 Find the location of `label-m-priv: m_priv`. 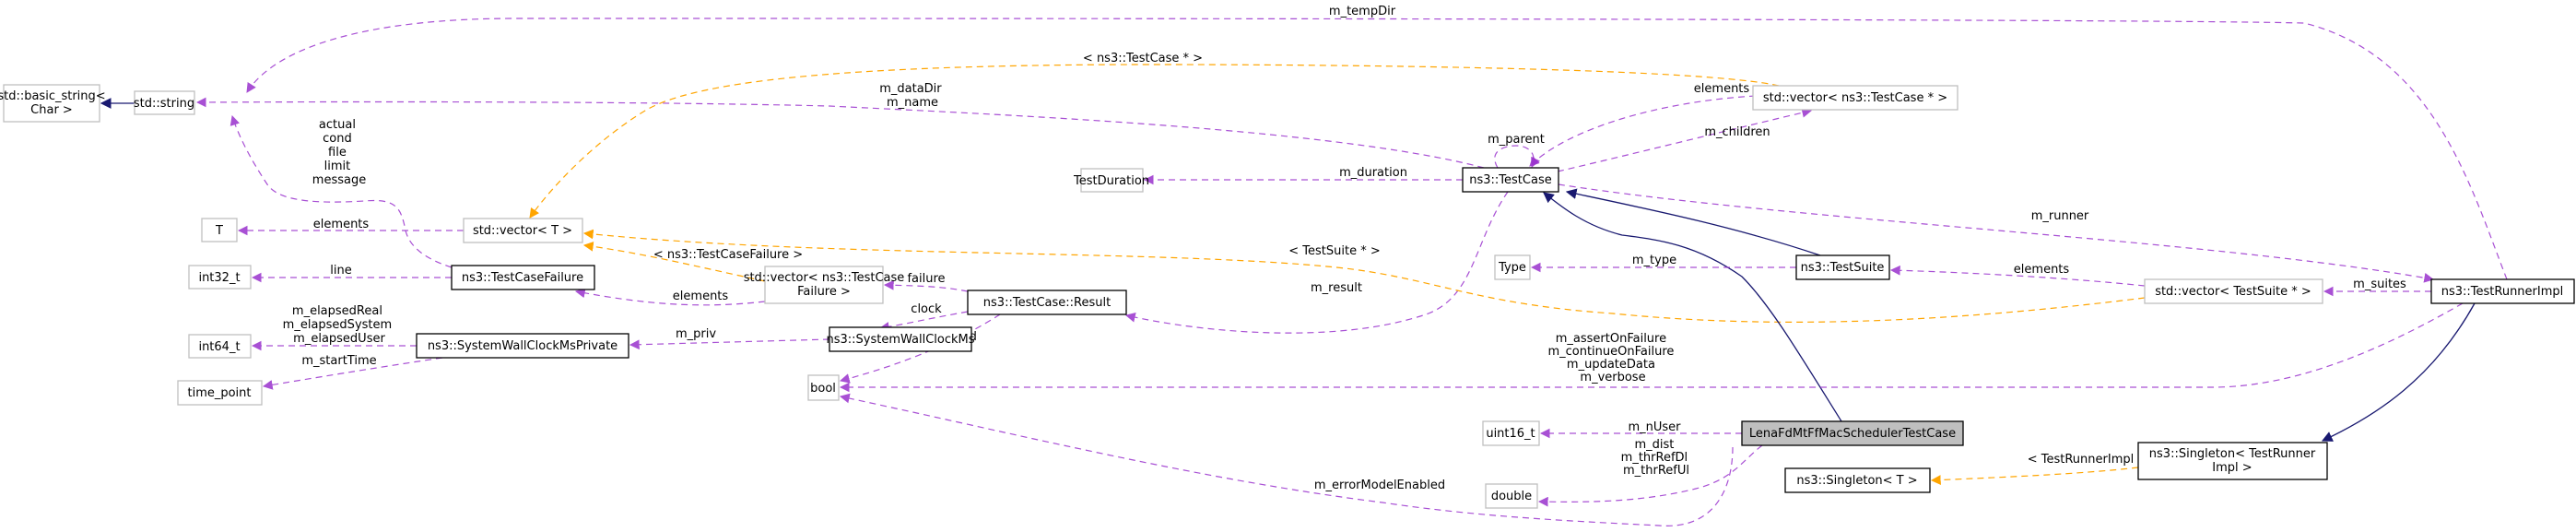

label-m-priv: m_priv is located at coordinates (696, 334).